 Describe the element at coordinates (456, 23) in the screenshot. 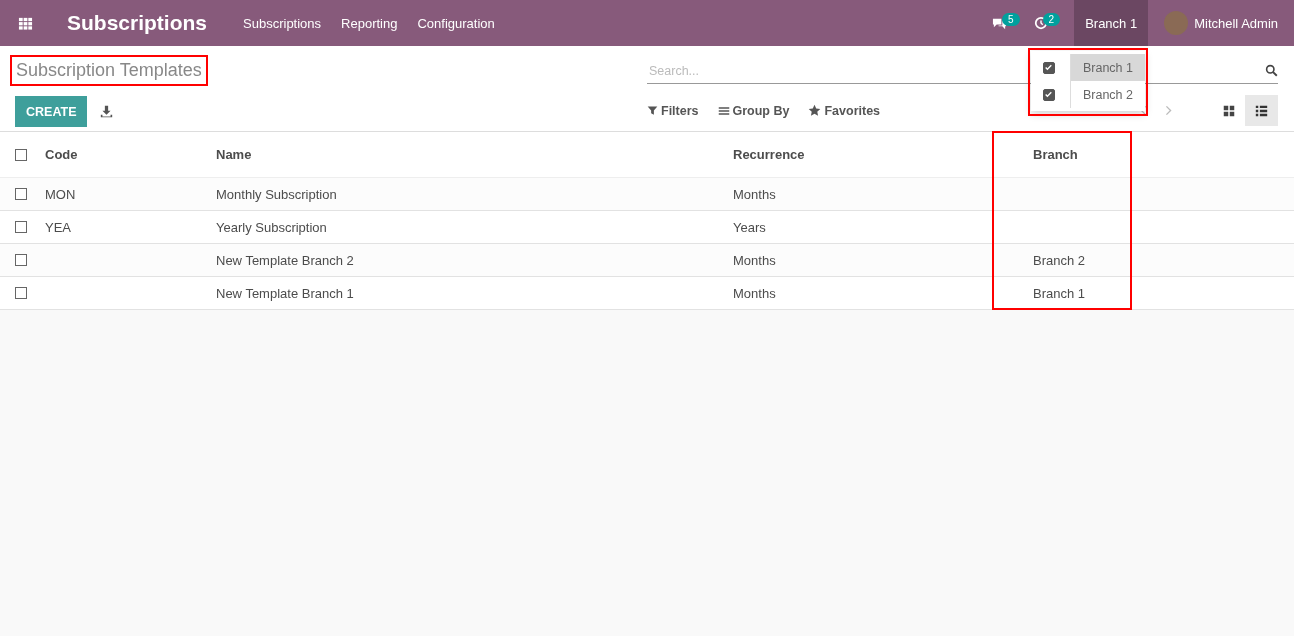

I see `menu-item: Configuration` at that location.